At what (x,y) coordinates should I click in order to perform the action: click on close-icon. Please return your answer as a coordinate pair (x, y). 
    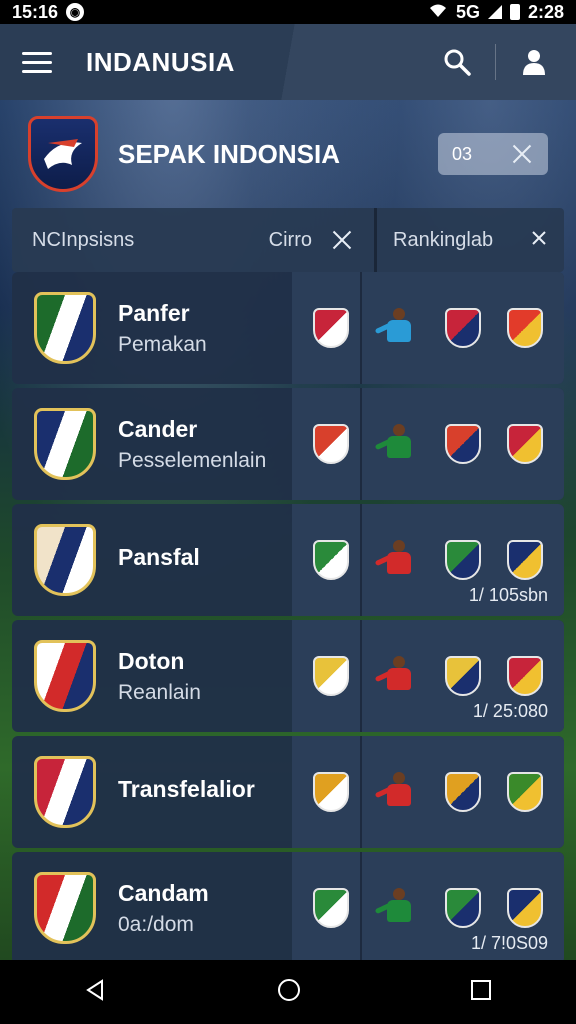
    Looking at the image, I should click on (522, 154).